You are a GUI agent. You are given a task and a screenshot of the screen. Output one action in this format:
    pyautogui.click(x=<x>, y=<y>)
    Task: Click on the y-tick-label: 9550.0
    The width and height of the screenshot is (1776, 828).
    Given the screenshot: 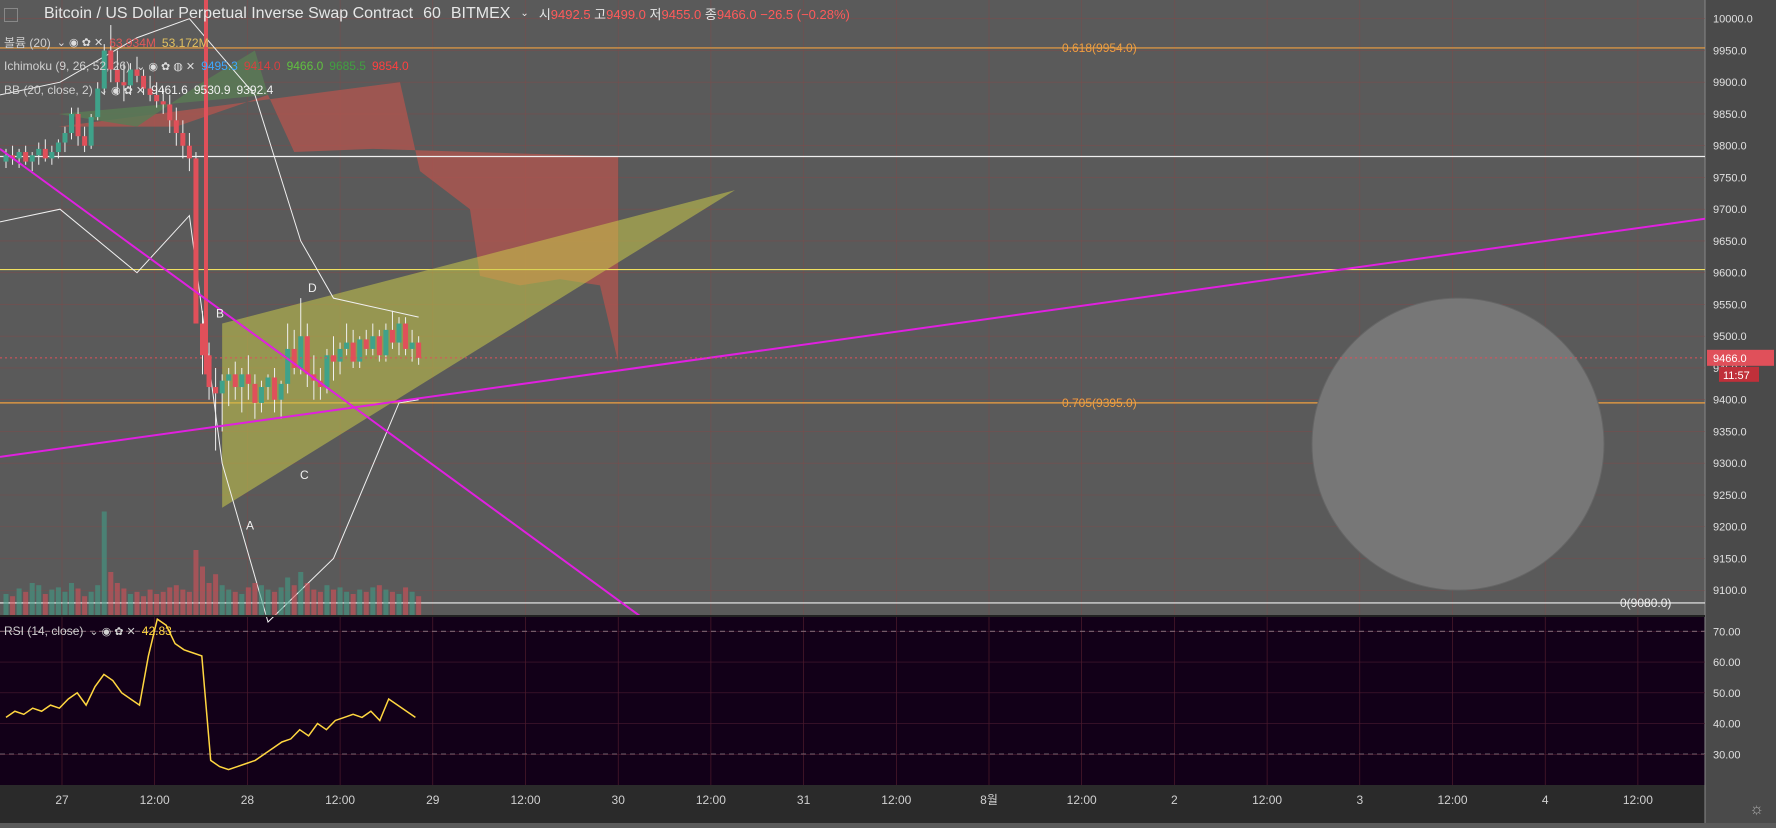 What is the action you would take?
    pyautogui.click(x=1730, y=305)
    